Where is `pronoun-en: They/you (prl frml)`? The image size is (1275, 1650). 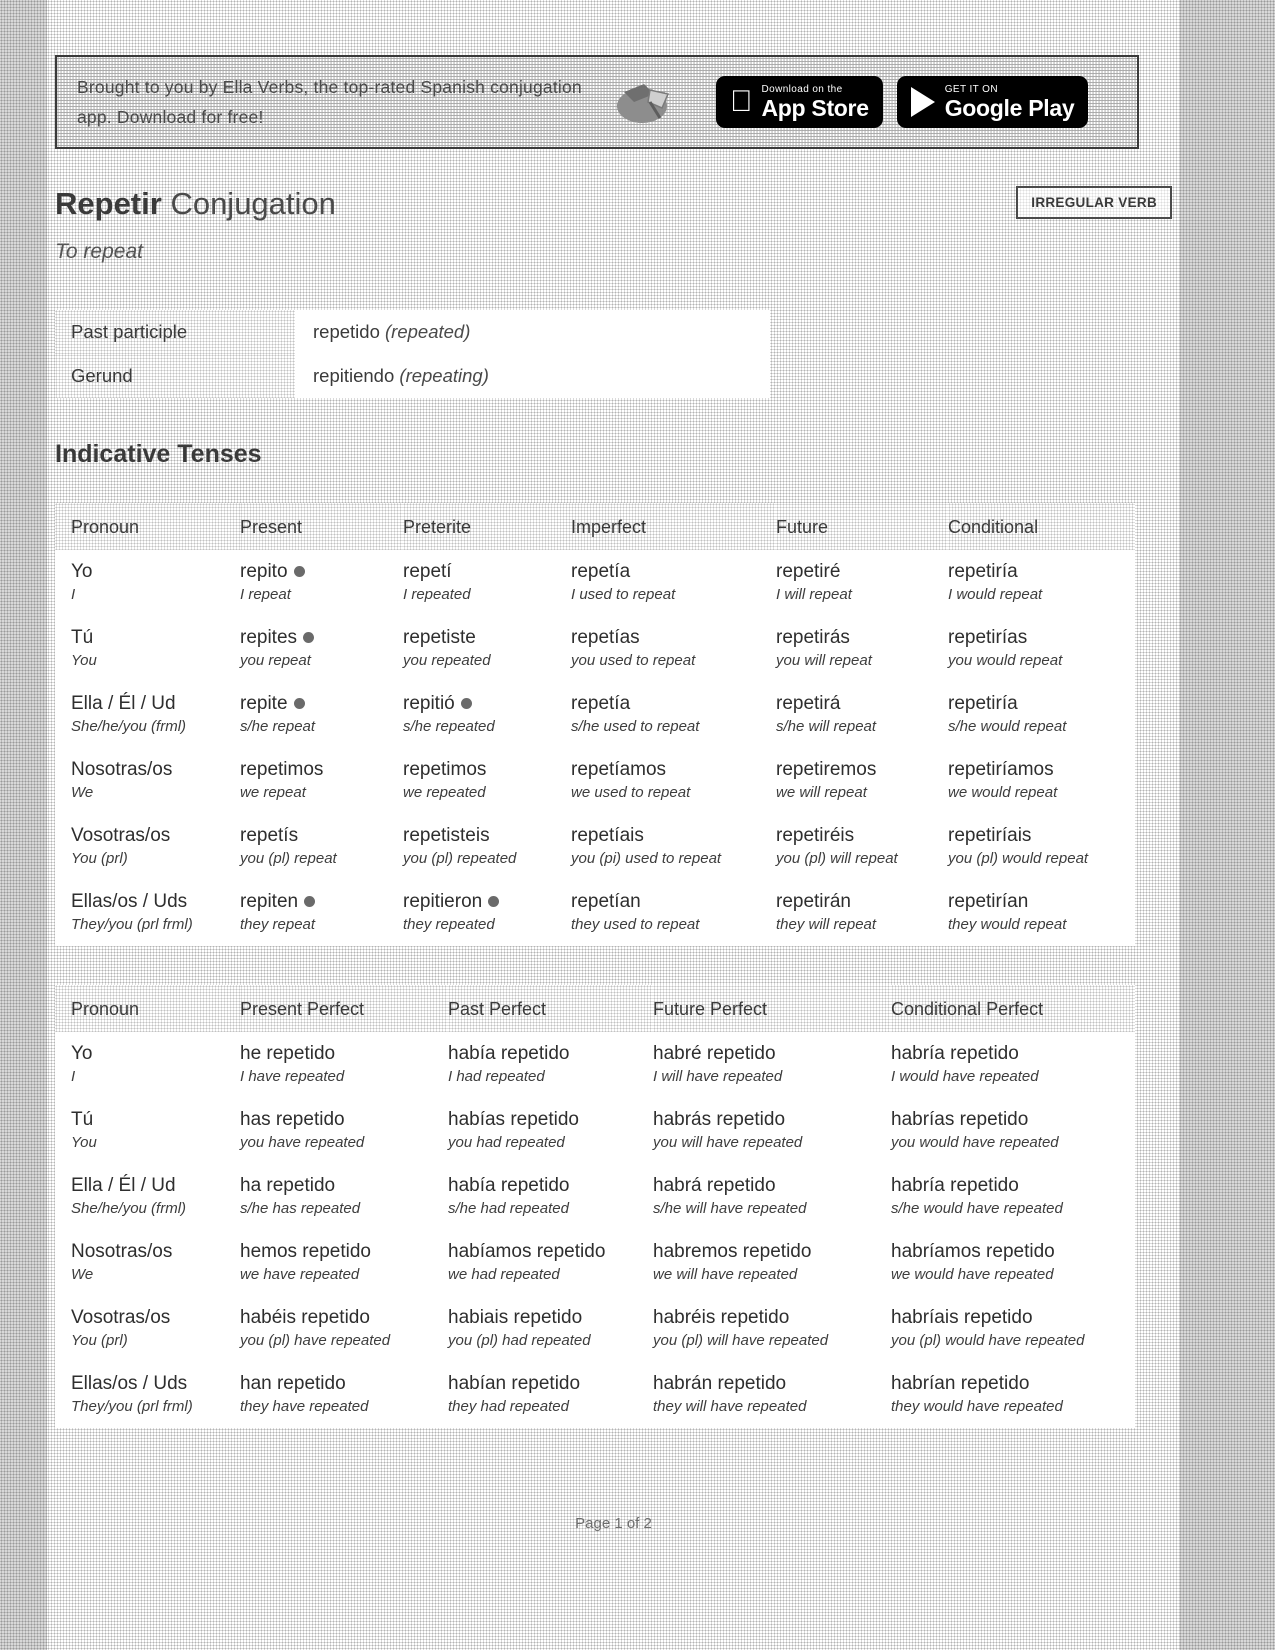
pronoun-en: They/you (prl frml) is located at coordinates (132, 924).